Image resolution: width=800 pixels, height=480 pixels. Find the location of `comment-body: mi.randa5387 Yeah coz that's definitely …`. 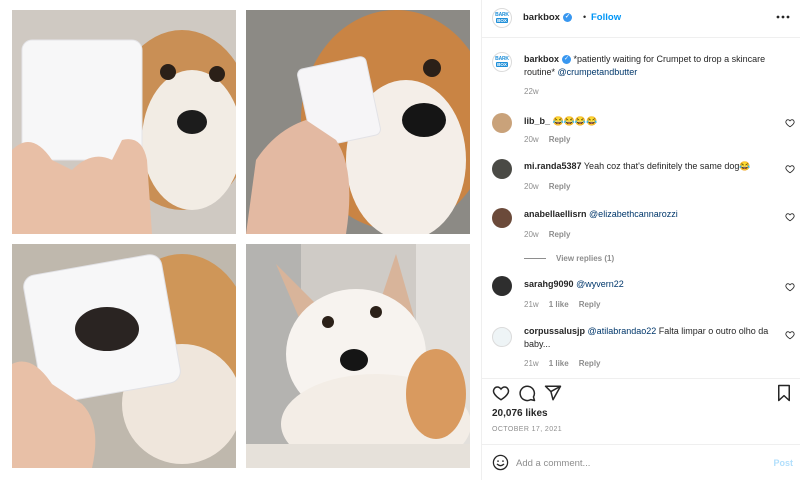

comment-body: mi.randa5387 Yeah coz that's definitely … is located at coordinates (649, 166).